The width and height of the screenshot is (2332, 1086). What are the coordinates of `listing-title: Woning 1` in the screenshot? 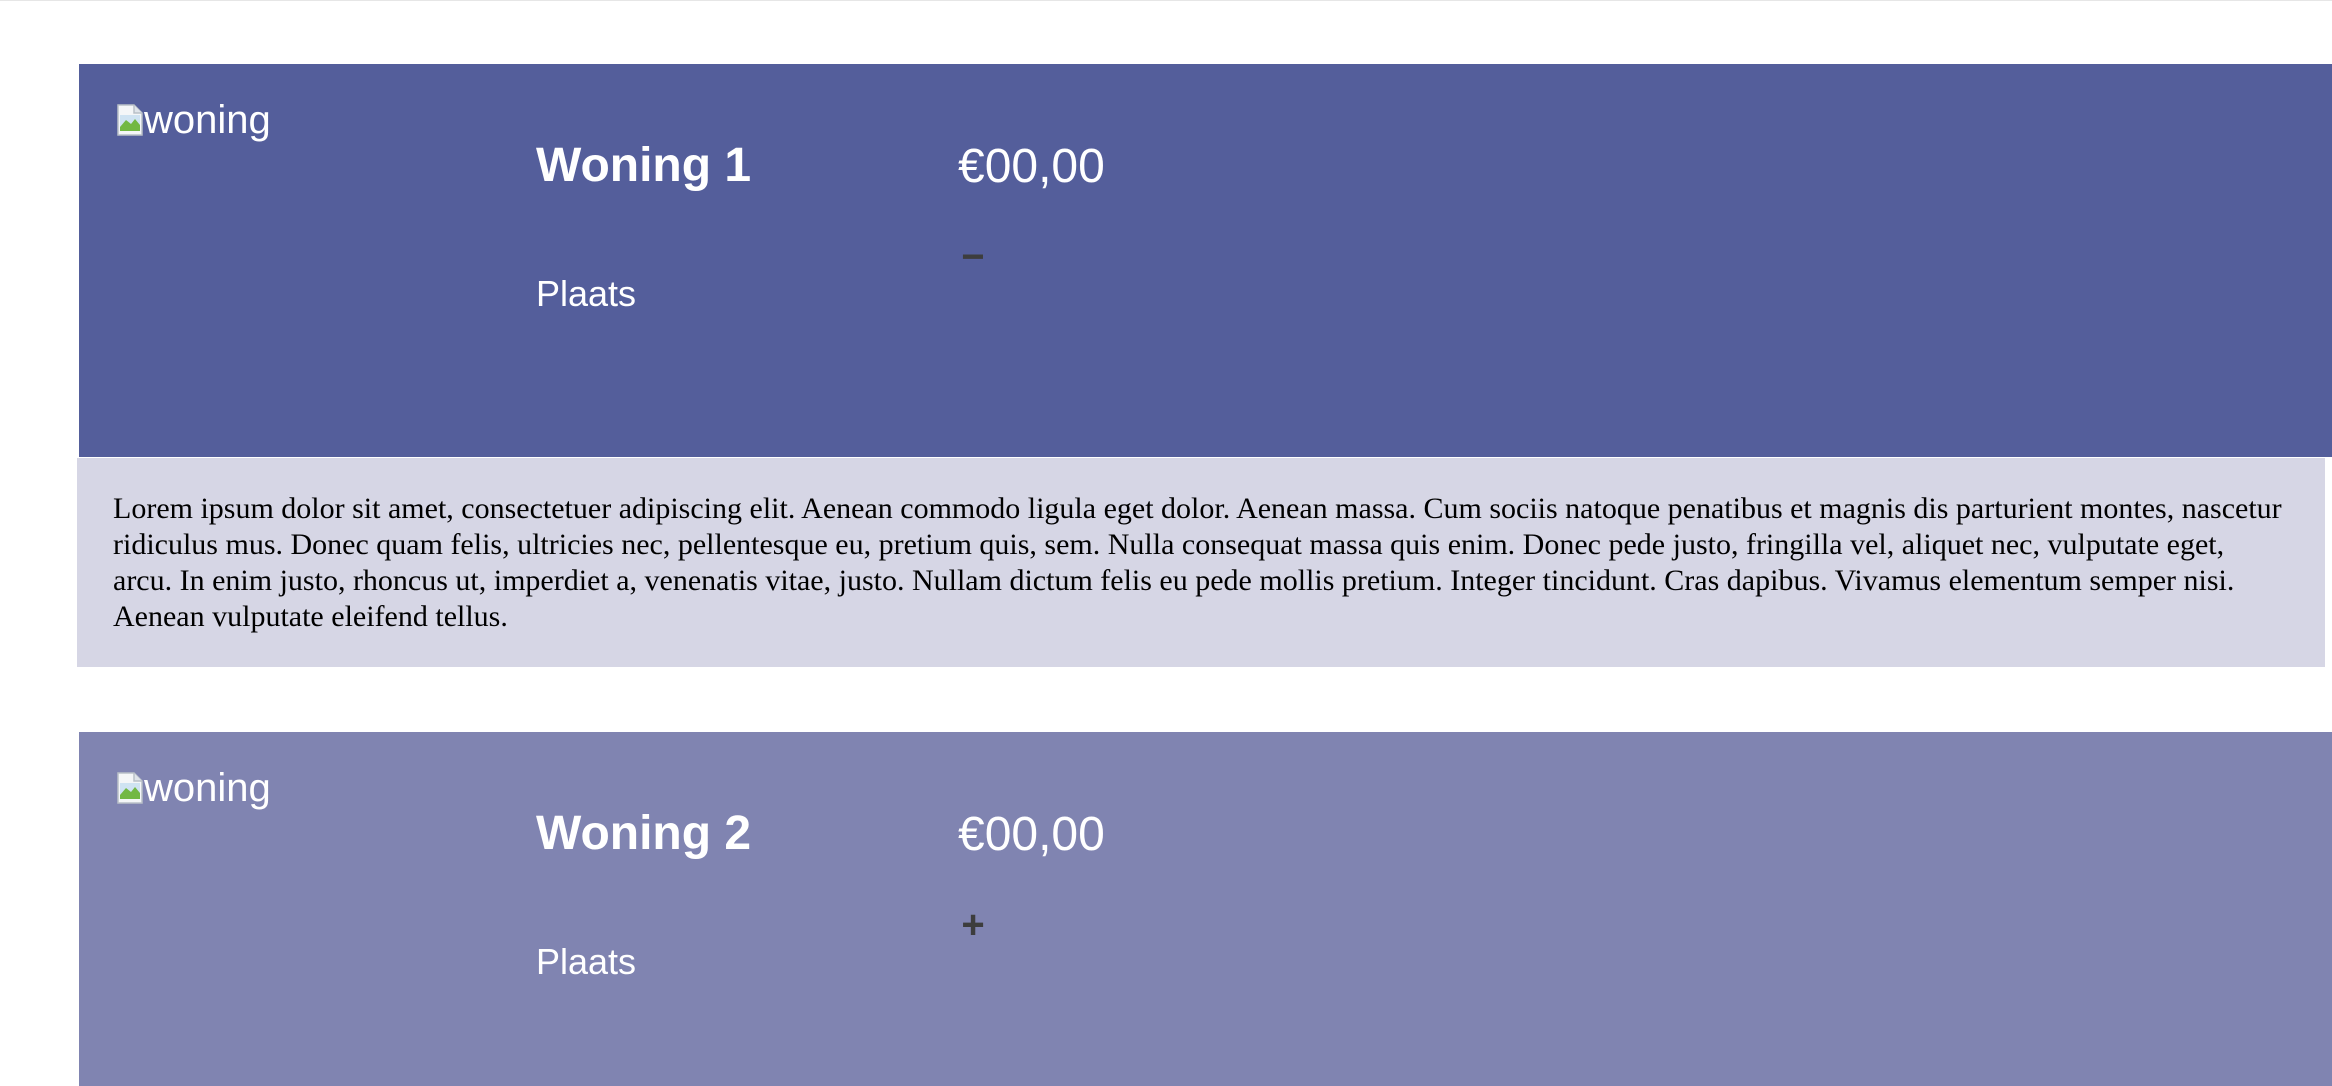 It's located at (644, 165).